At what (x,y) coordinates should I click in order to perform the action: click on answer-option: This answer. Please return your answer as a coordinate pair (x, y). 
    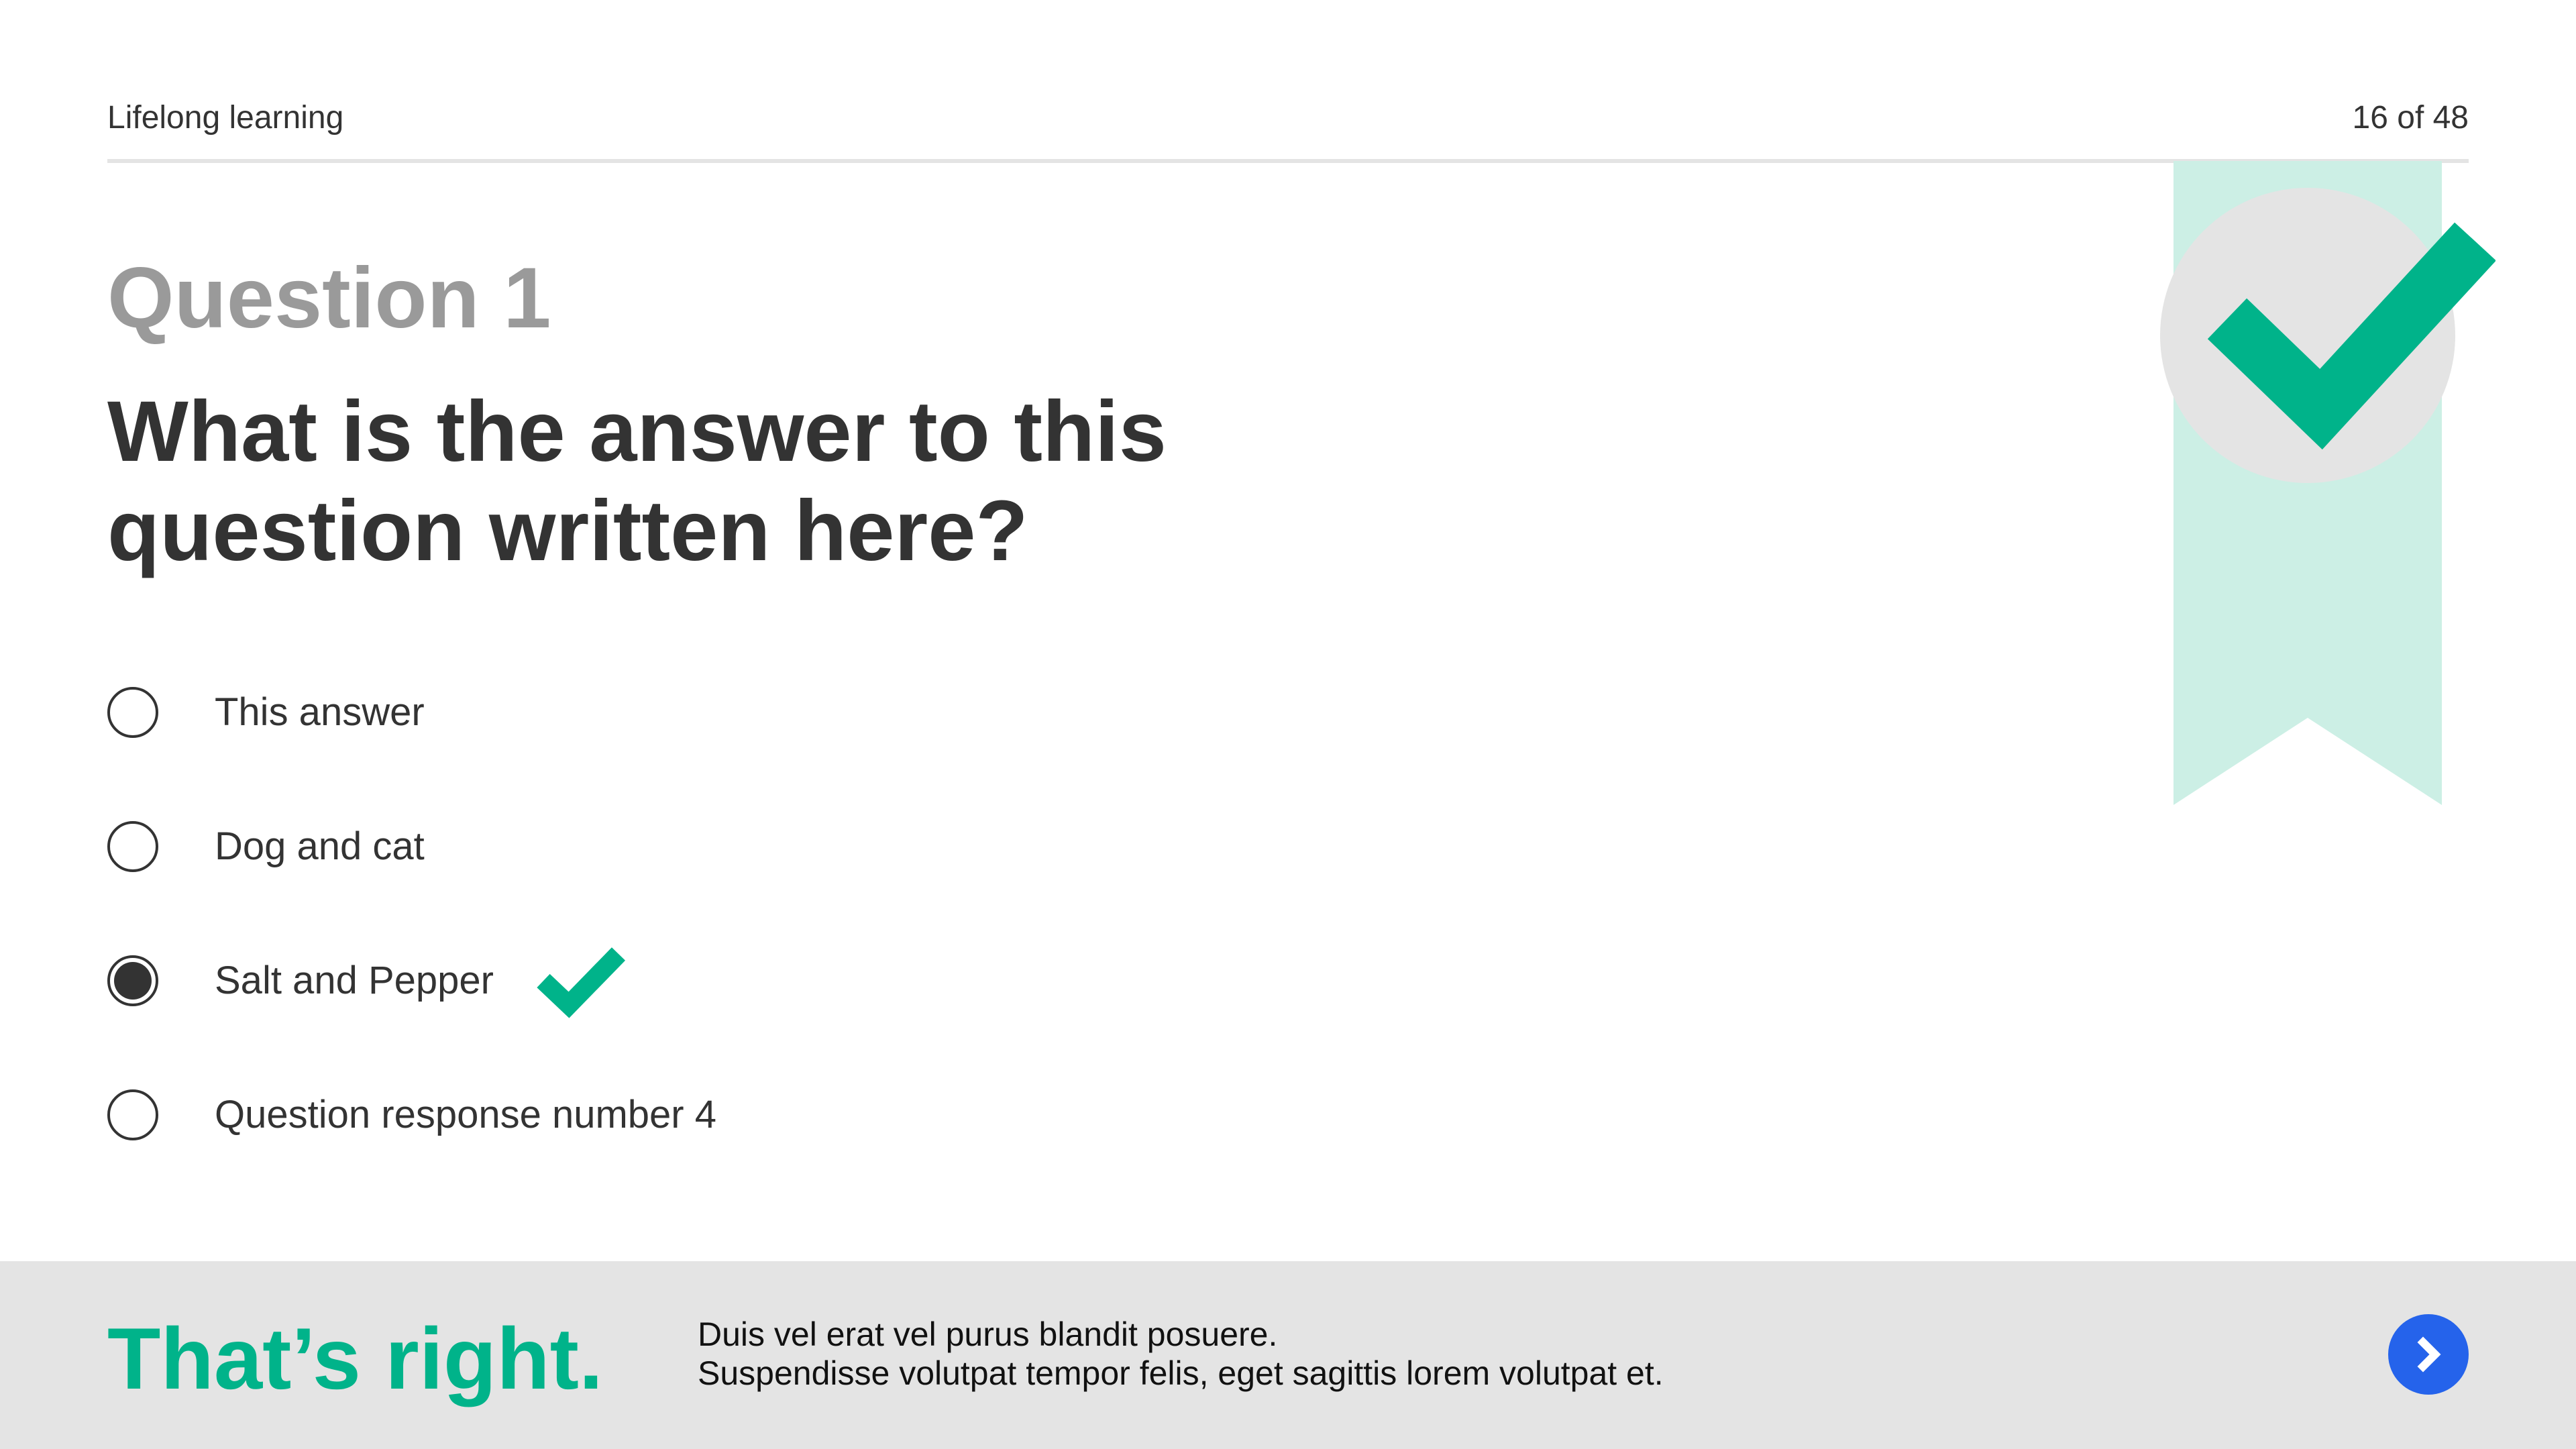
    Looking at the image, I should click on (411, 712).